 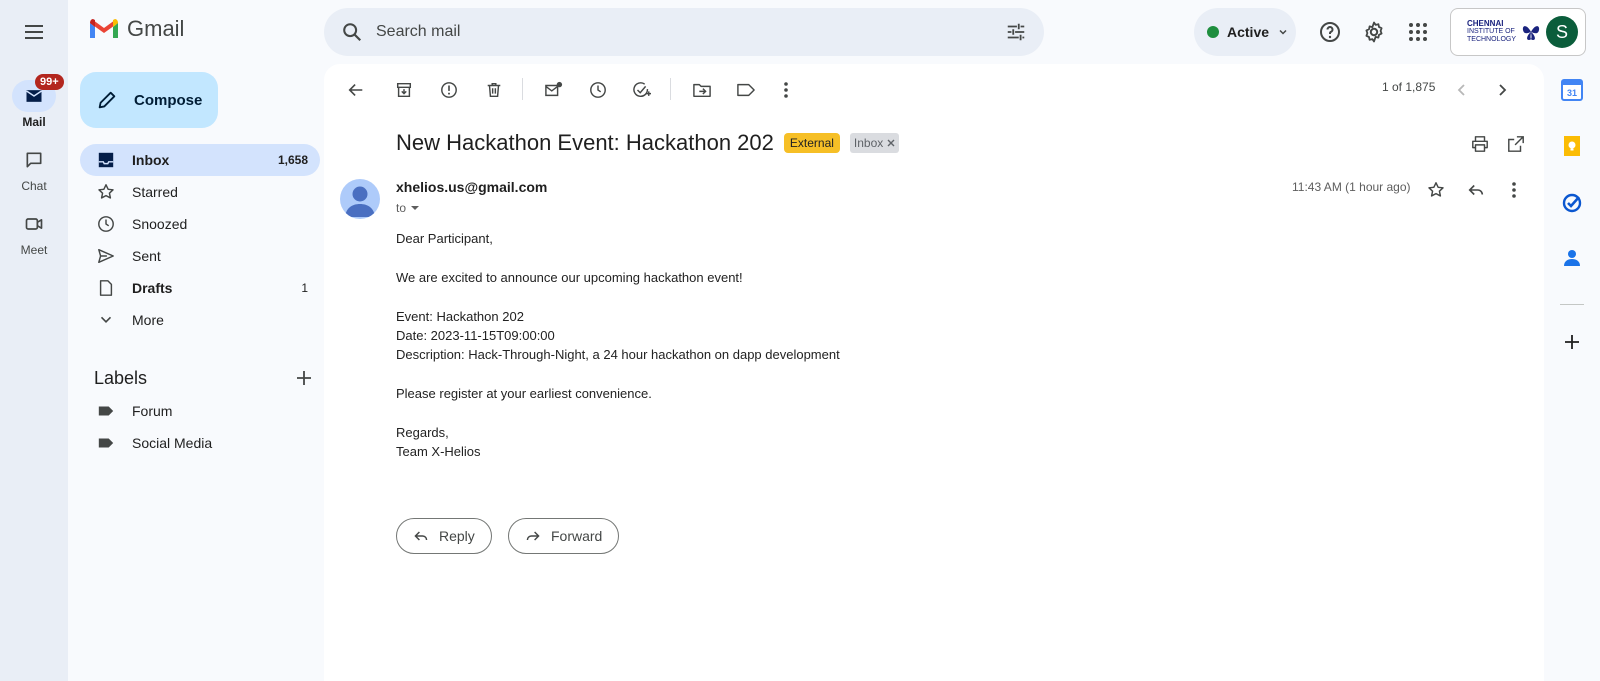 What do you see at coordinates (868, 143) in the screenshot?
I see `inbox-tag-label: Inbox` at bounding box center [868, 143].